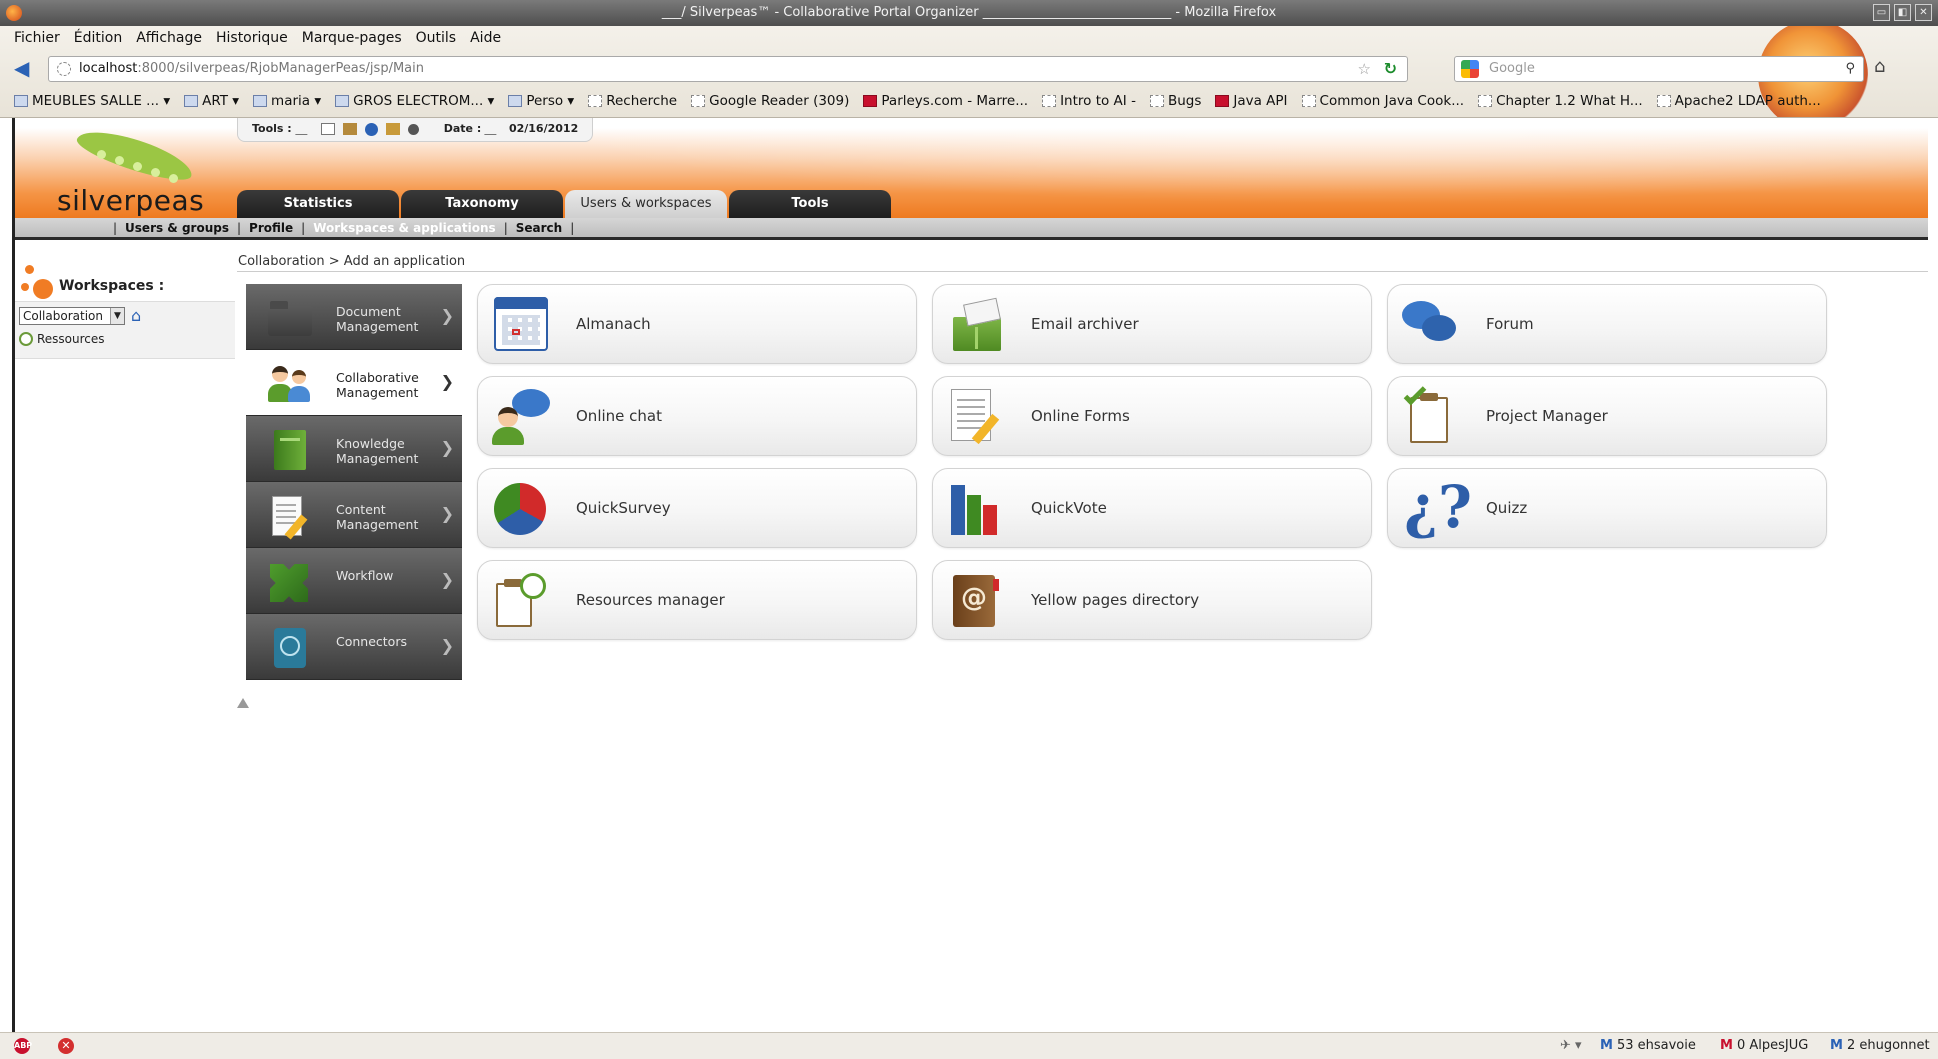  Describe the element at coordinates (543, 128) in the screenshot. I see `date-value: 02/16/2012` at that location.